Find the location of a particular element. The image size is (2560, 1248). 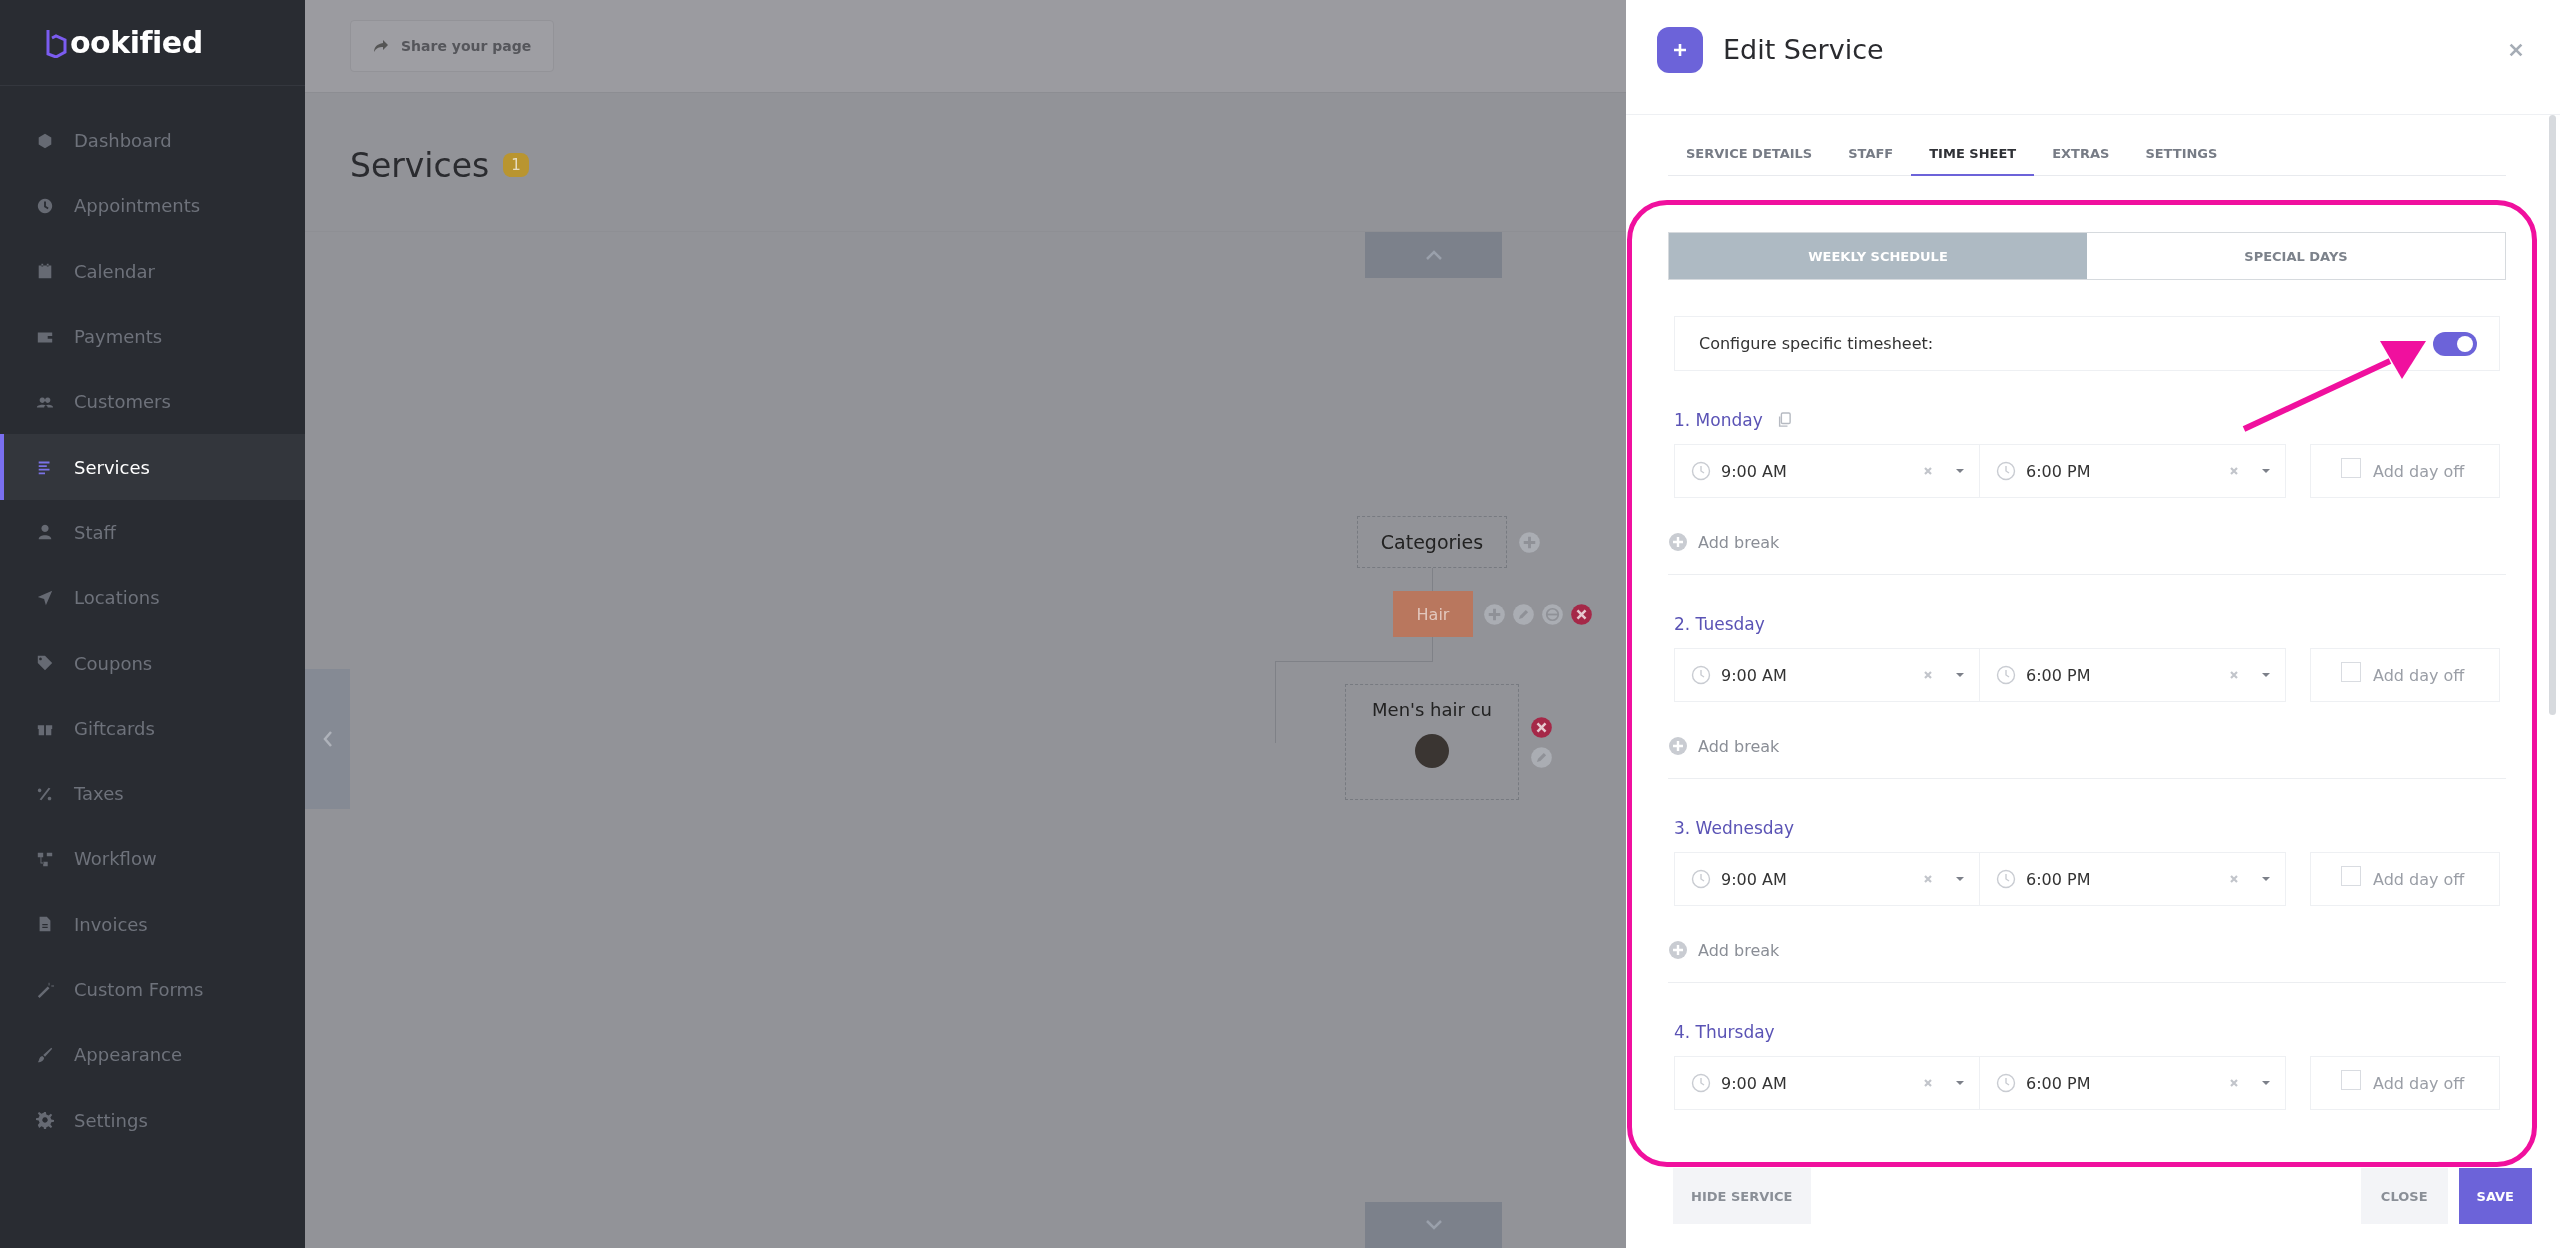

sidebar-item: Locations is located at coordinates (152, 598).